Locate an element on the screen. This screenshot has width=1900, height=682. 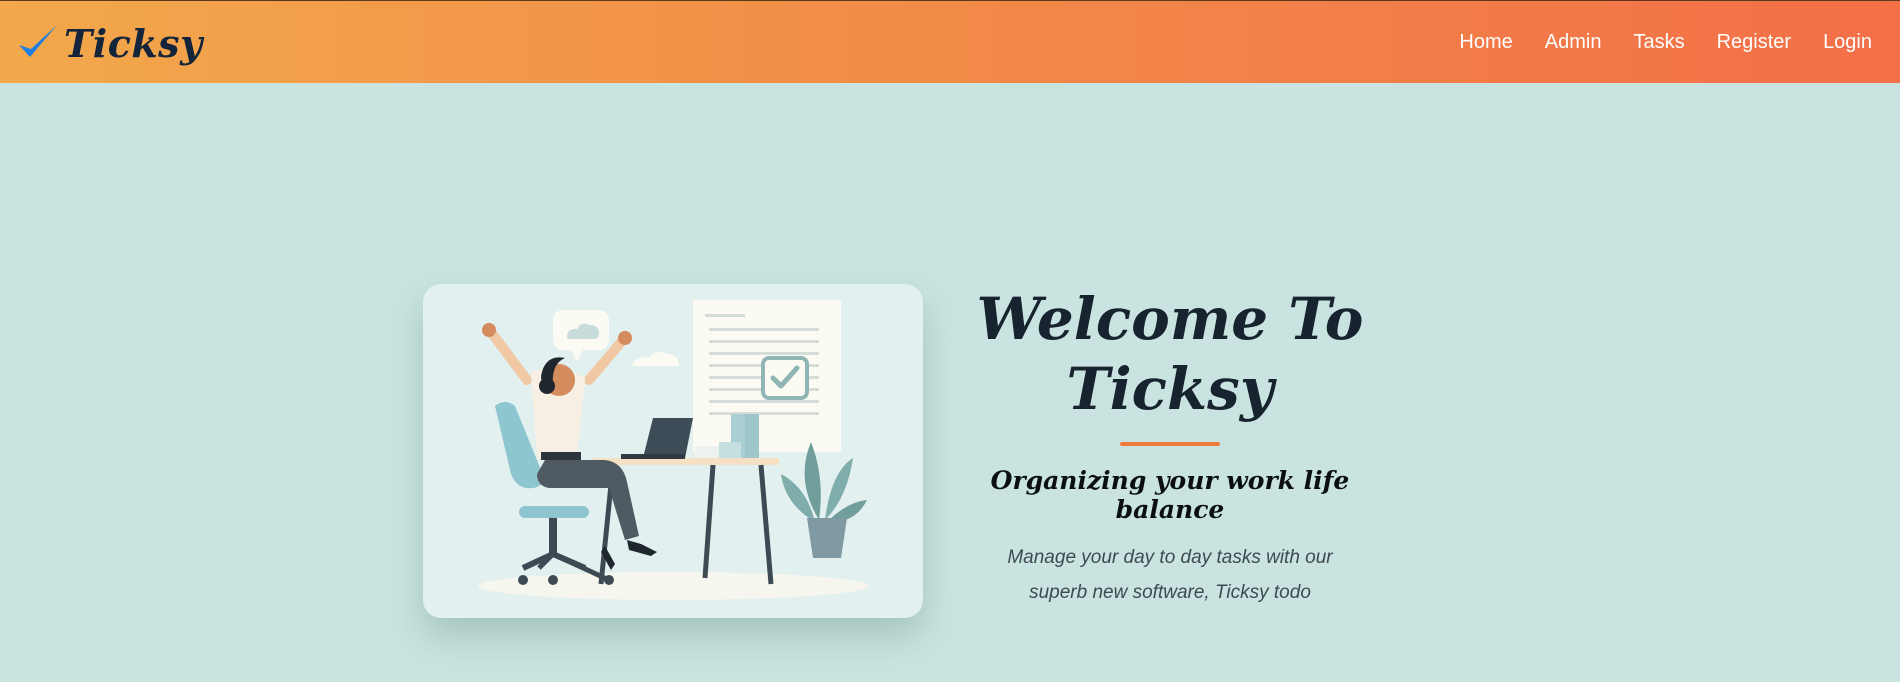
hero-title: Welcome To Ticksy is located at coordinates (1170, 354).